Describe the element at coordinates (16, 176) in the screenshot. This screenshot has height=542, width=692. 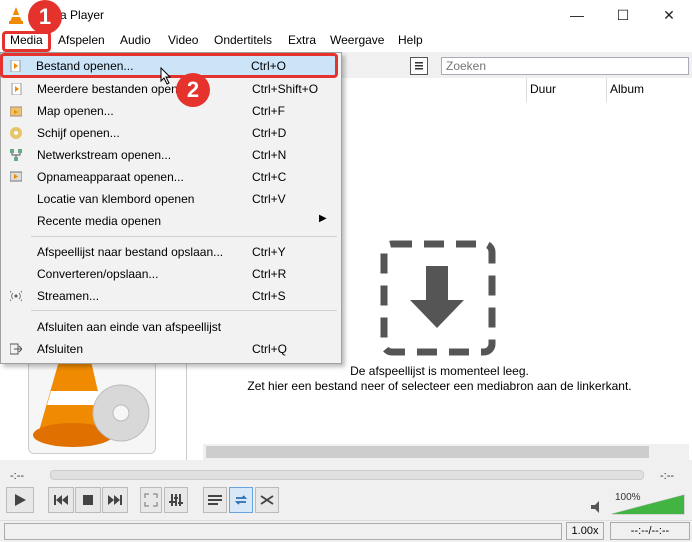
I see `capture-icon` at that location.